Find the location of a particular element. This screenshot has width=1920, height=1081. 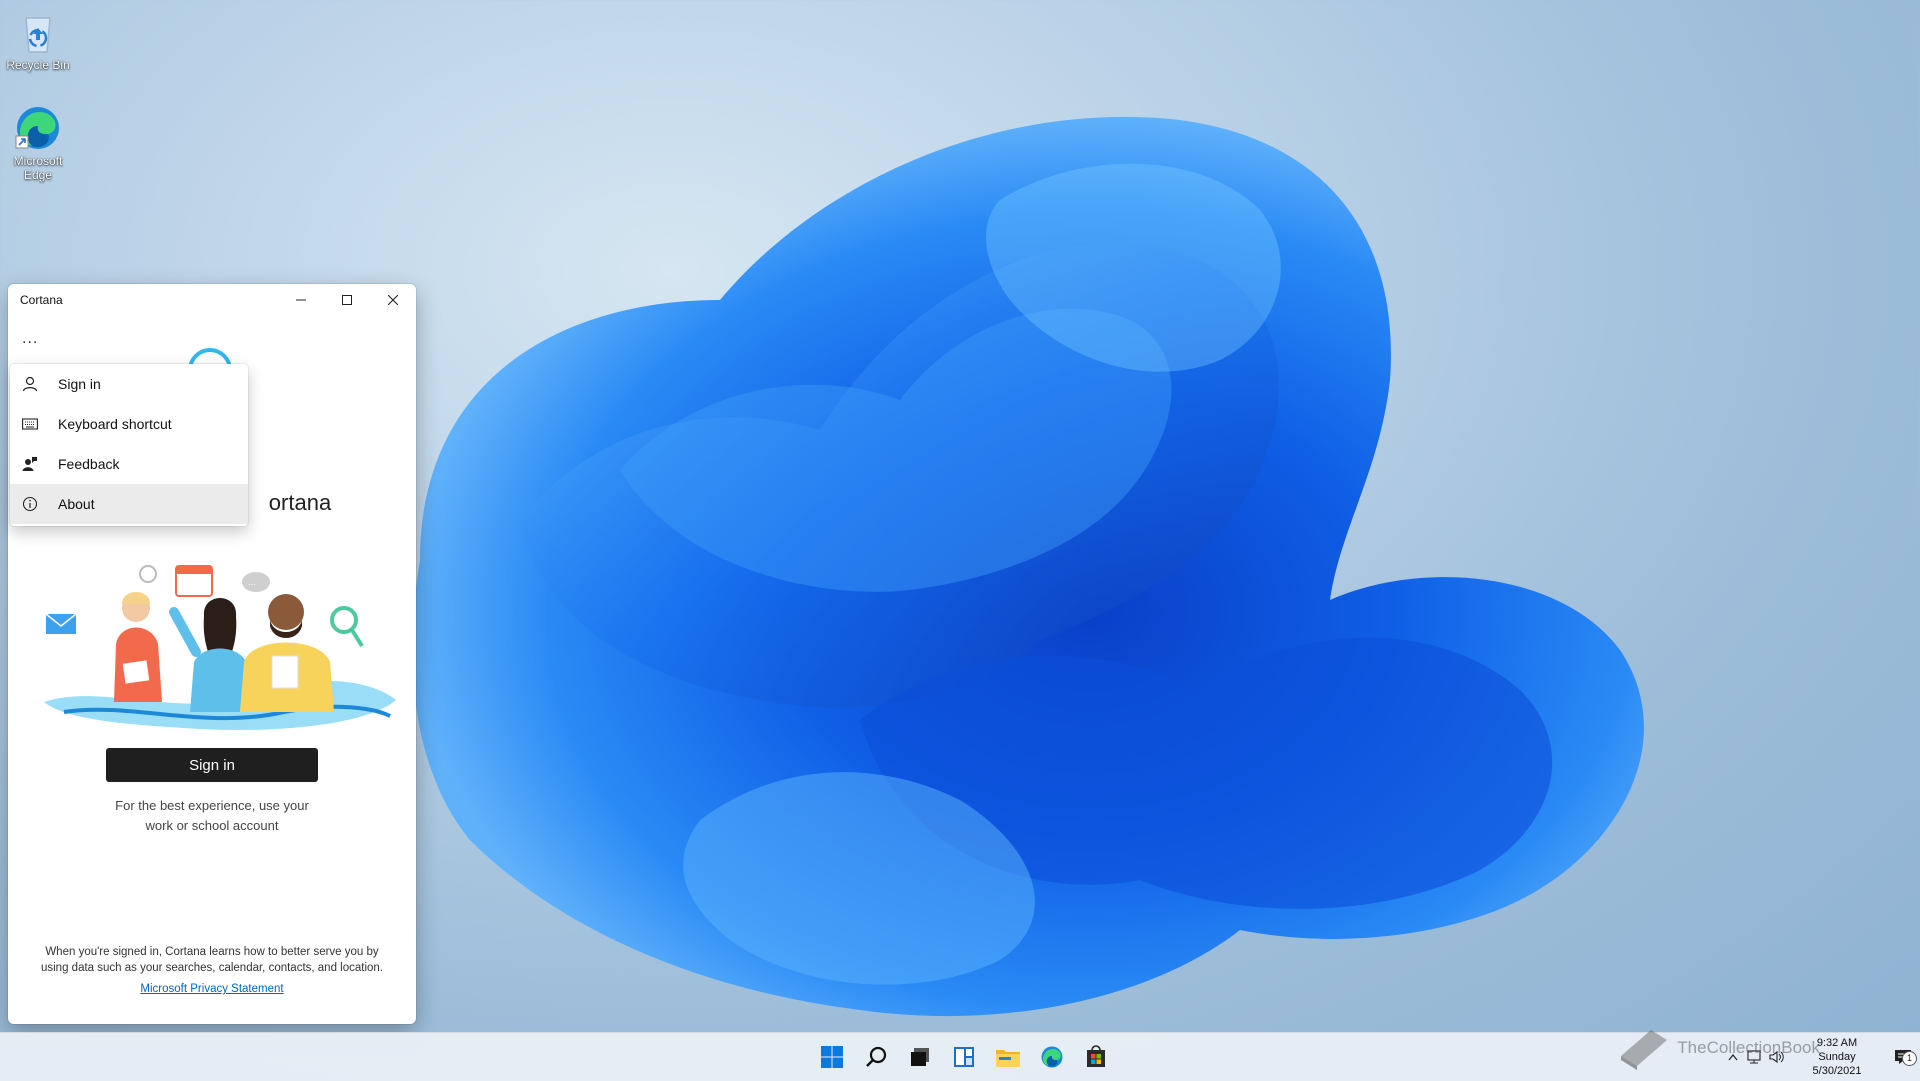

person-icon is located at coordinates (30, 384).